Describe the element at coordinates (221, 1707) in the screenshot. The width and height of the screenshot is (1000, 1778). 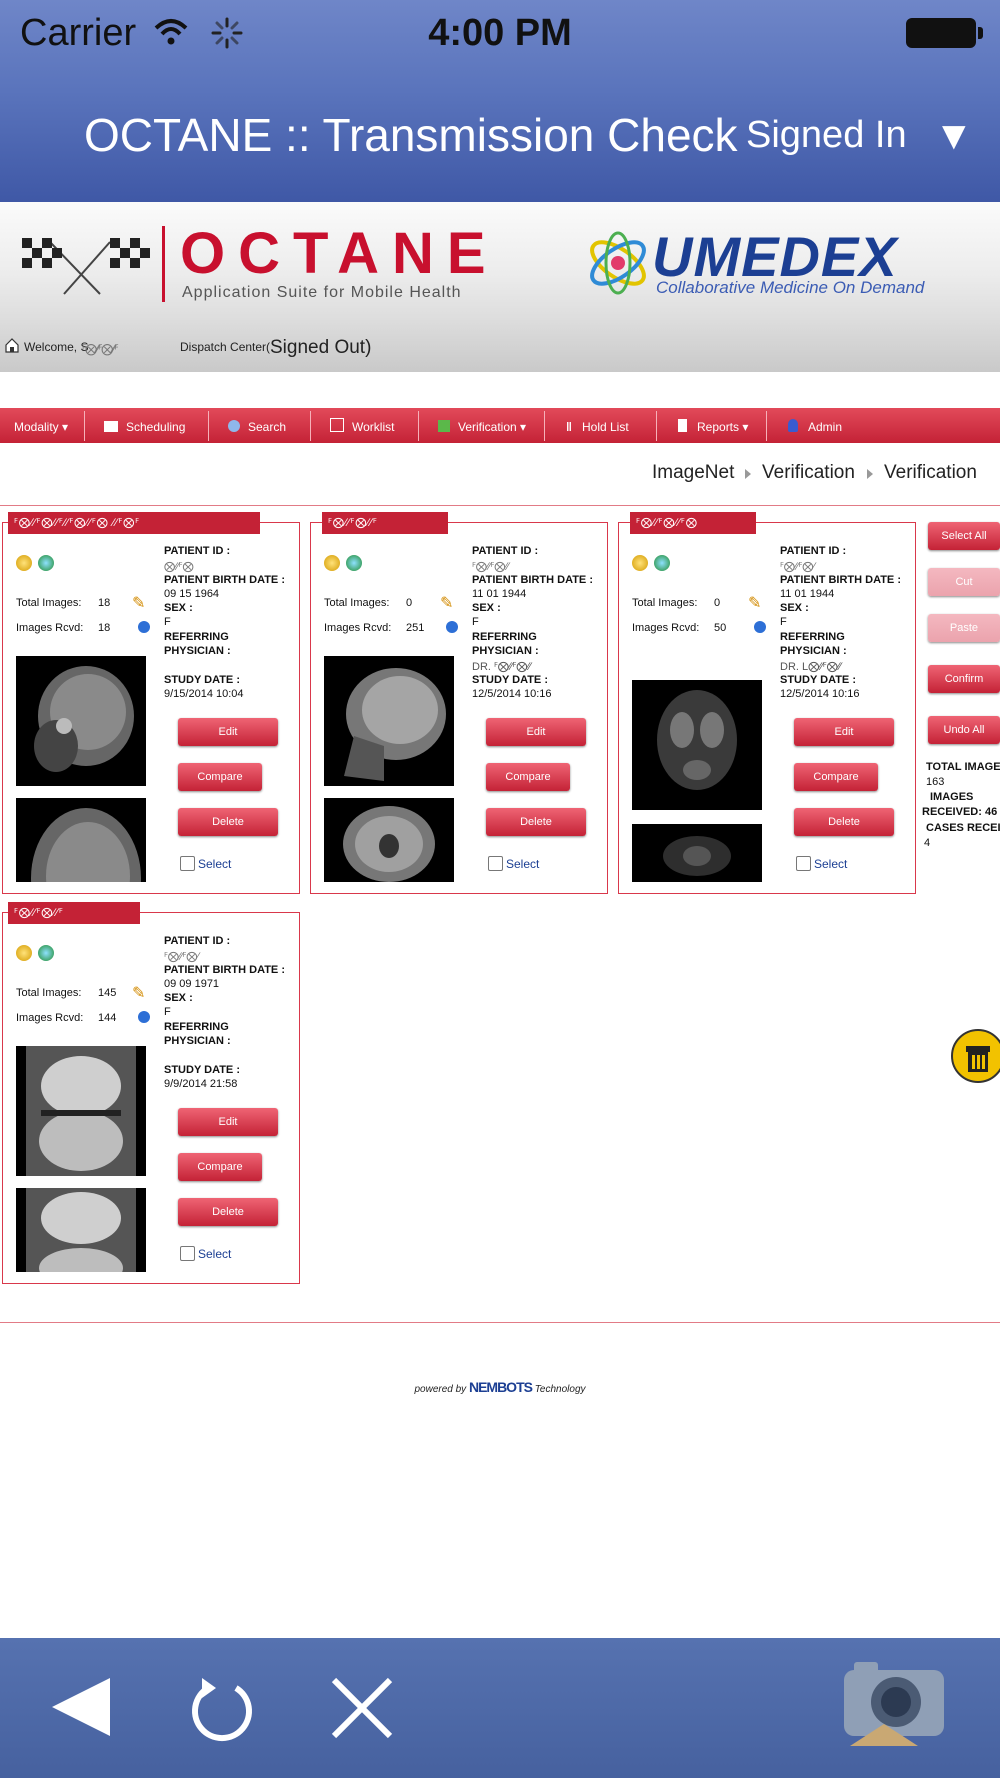
I see `refresh-icon` at that location.